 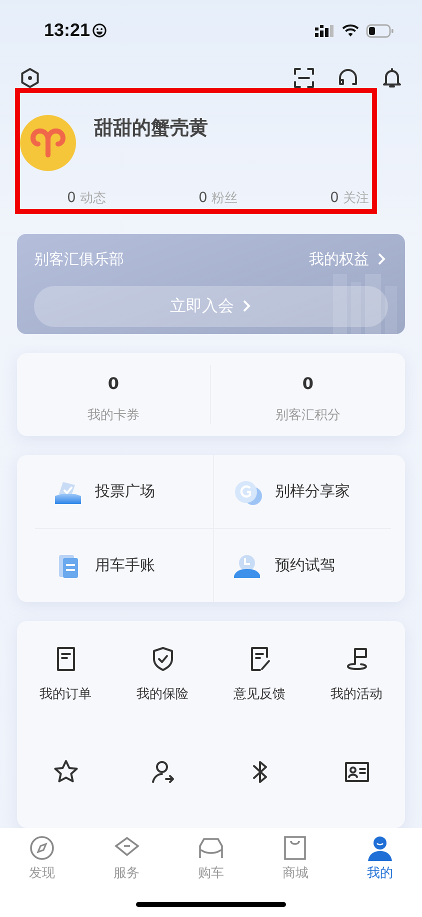 What do you see at coordinates (124, 565) in the screenshot?
I see `shortcut-item: 用车手账` at bounding box center [124, 565].